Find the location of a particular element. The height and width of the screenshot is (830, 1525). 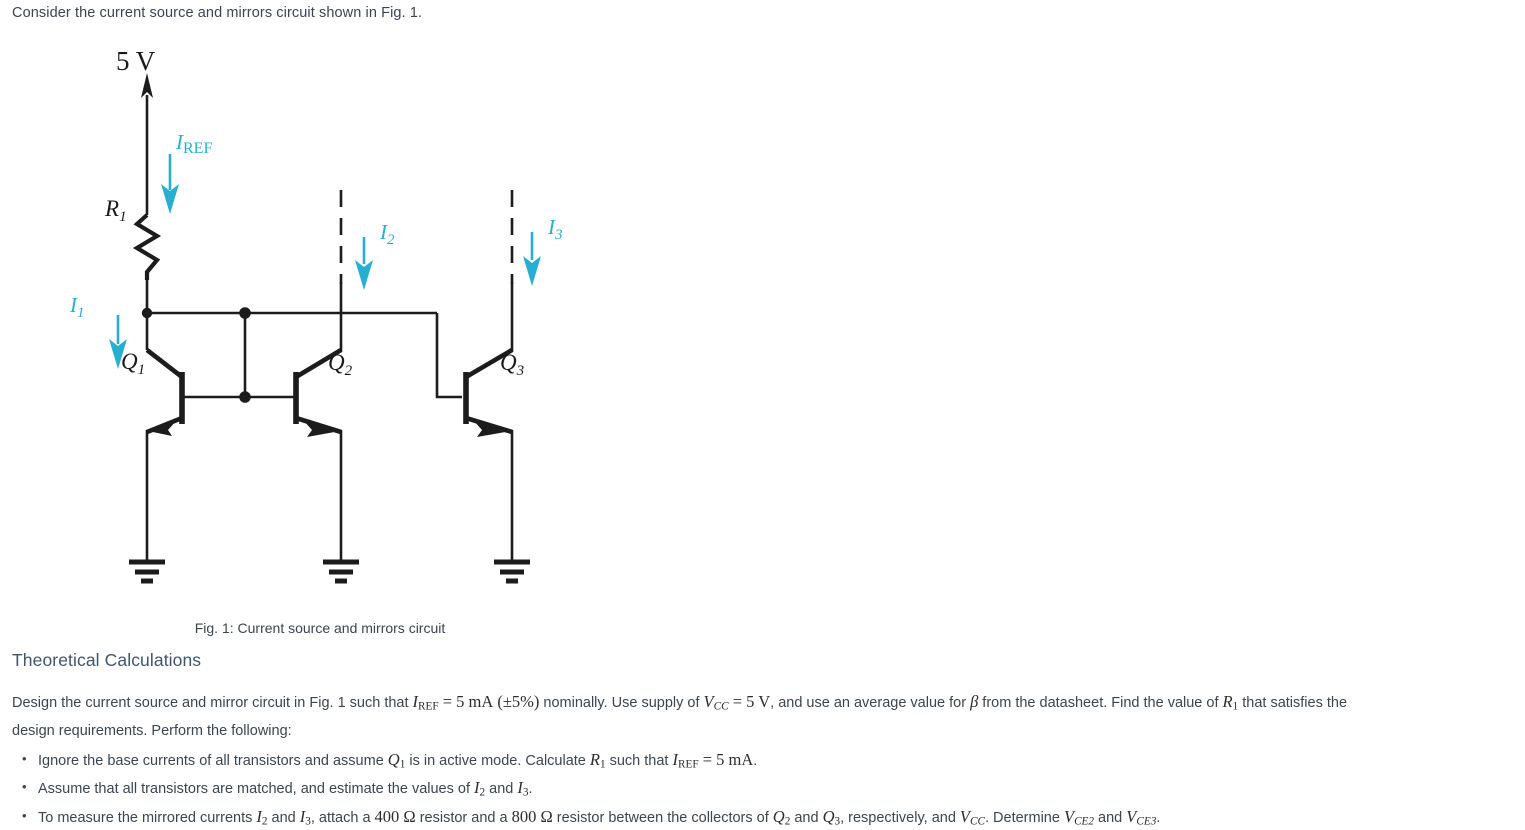

bullet-text: To measure the mirrored currents is located at coordinates (147, 817).